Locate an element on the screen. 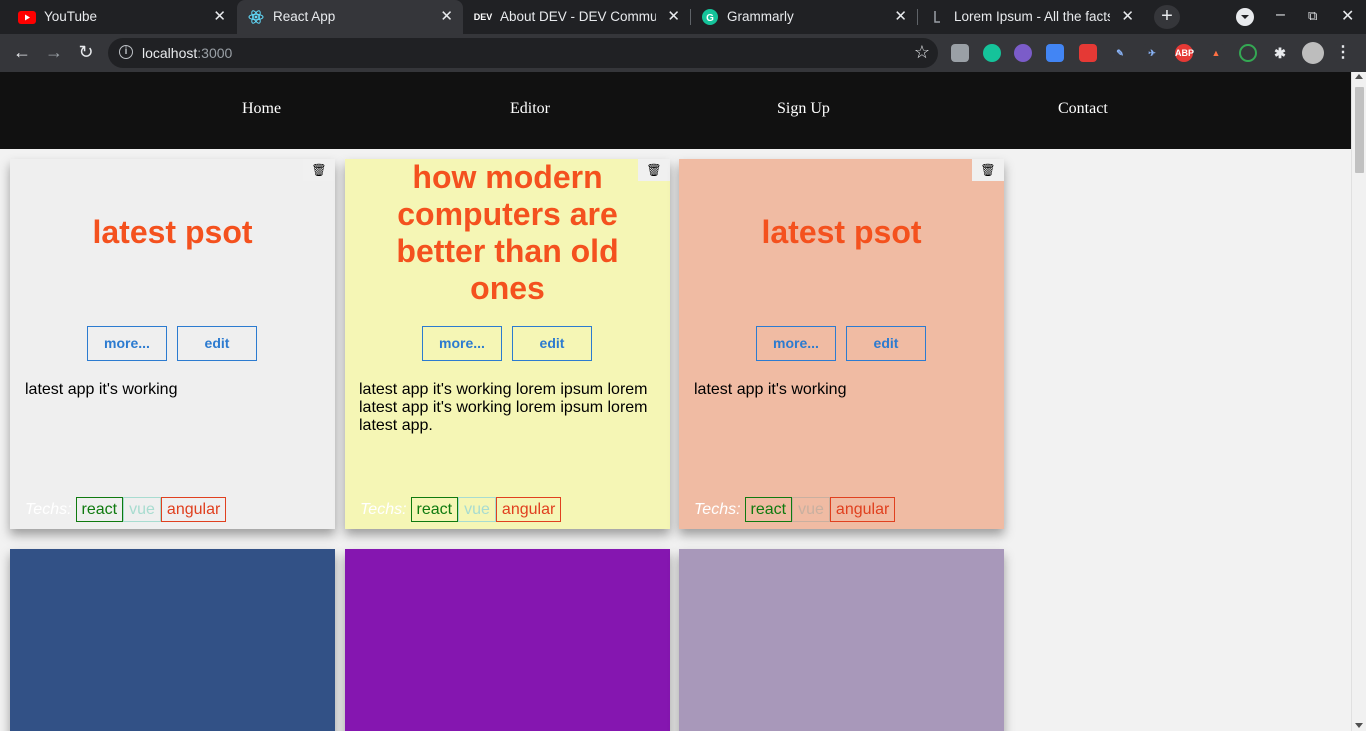 This screenshot has width=1366, height=731. tab-lorem-ipsum: Lorem Ipsum - All the facts ✕ is located at coordinates (1031, 17).